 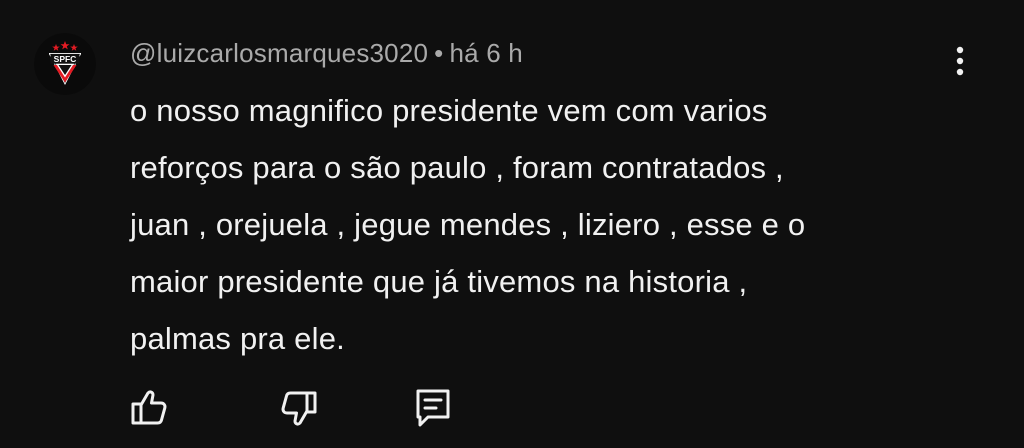 I want to click on more-vertical-icon, so click(x=960, y=61).